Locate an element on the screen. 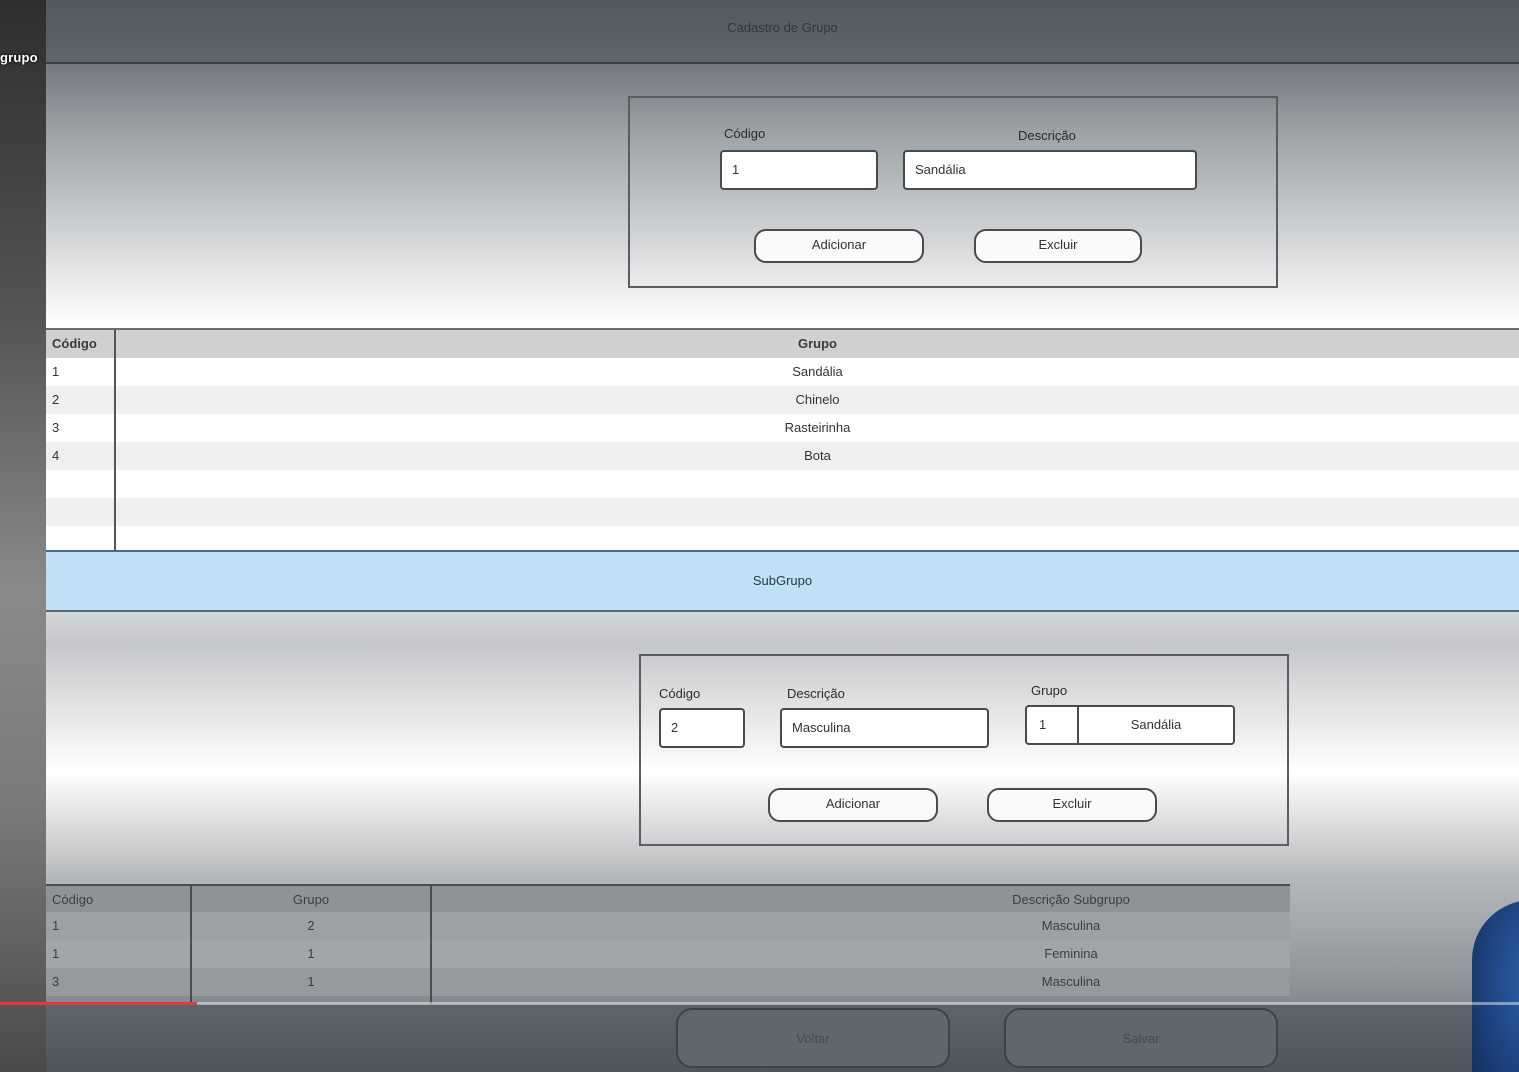 Image resolution: width=1519 pixels, height=1072 pixels. subgroup-codigo-field: 2 is located at coordinates (702, 728).